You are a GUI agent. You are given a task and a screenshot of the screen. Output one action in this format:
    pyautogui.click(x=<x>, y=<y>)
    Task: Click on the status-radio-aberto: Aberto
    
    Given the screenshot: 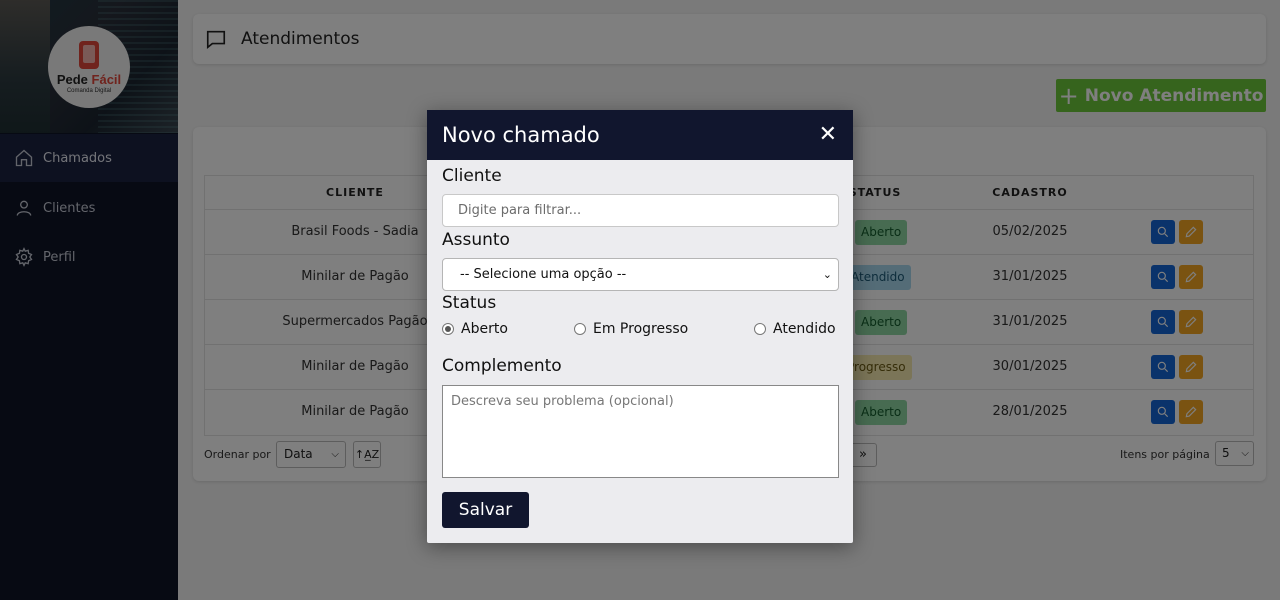 What is the action you would take?
    pyautogui.click(x=475, y=329)
    